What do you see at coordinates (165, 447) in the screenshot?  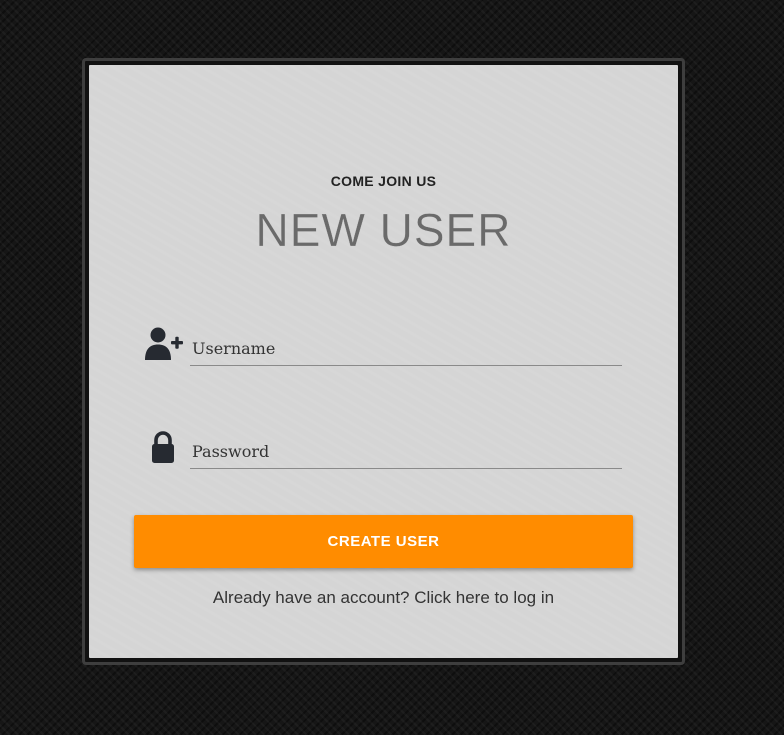 I see `lock-icon` at bounding box center [165, 447].